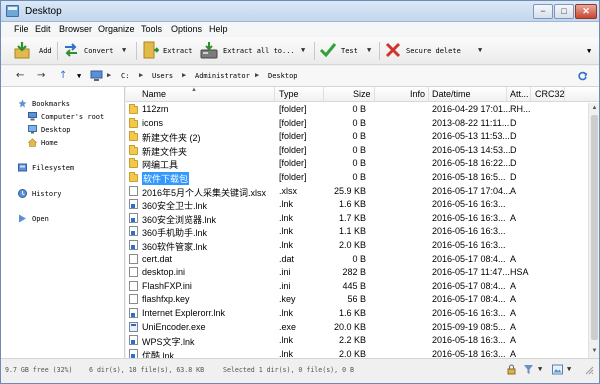 This screenshot has width=600, height=384. Describe the element at coordinates (417, 94) in the screenshot. I see `column-info: Info` at that location.